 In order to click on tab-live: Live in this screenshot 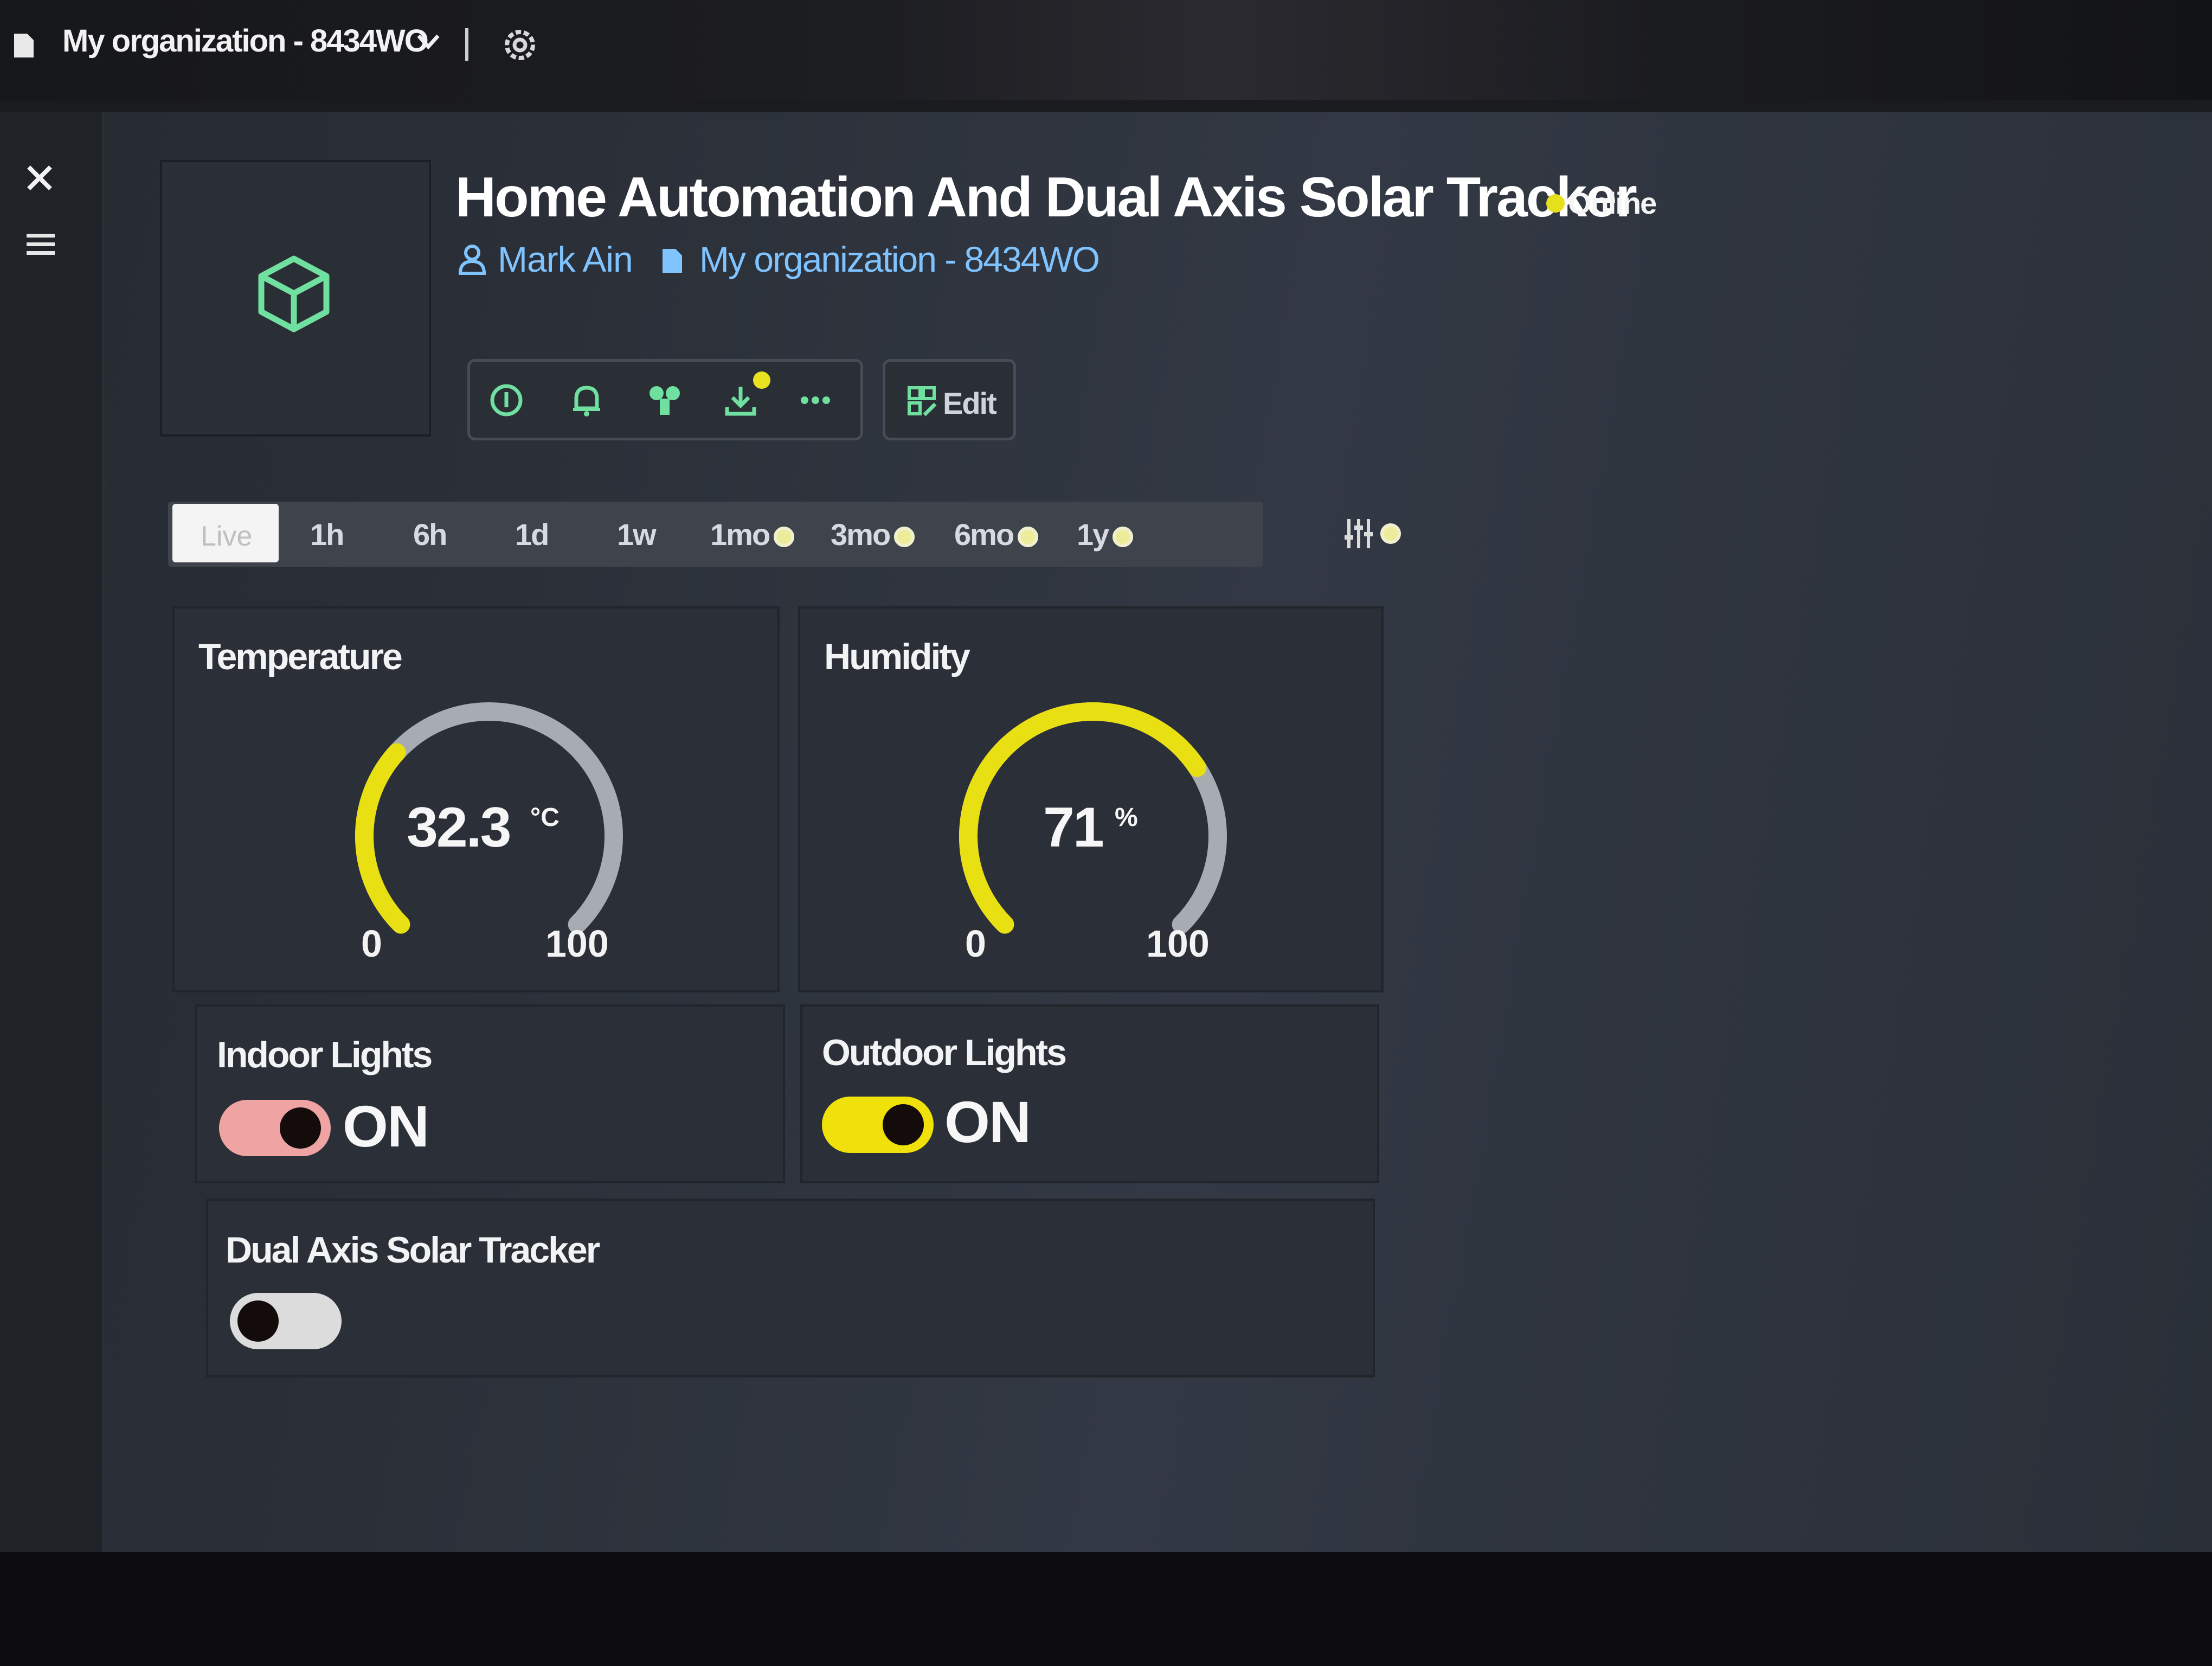, I will do `click(225, 533)`.